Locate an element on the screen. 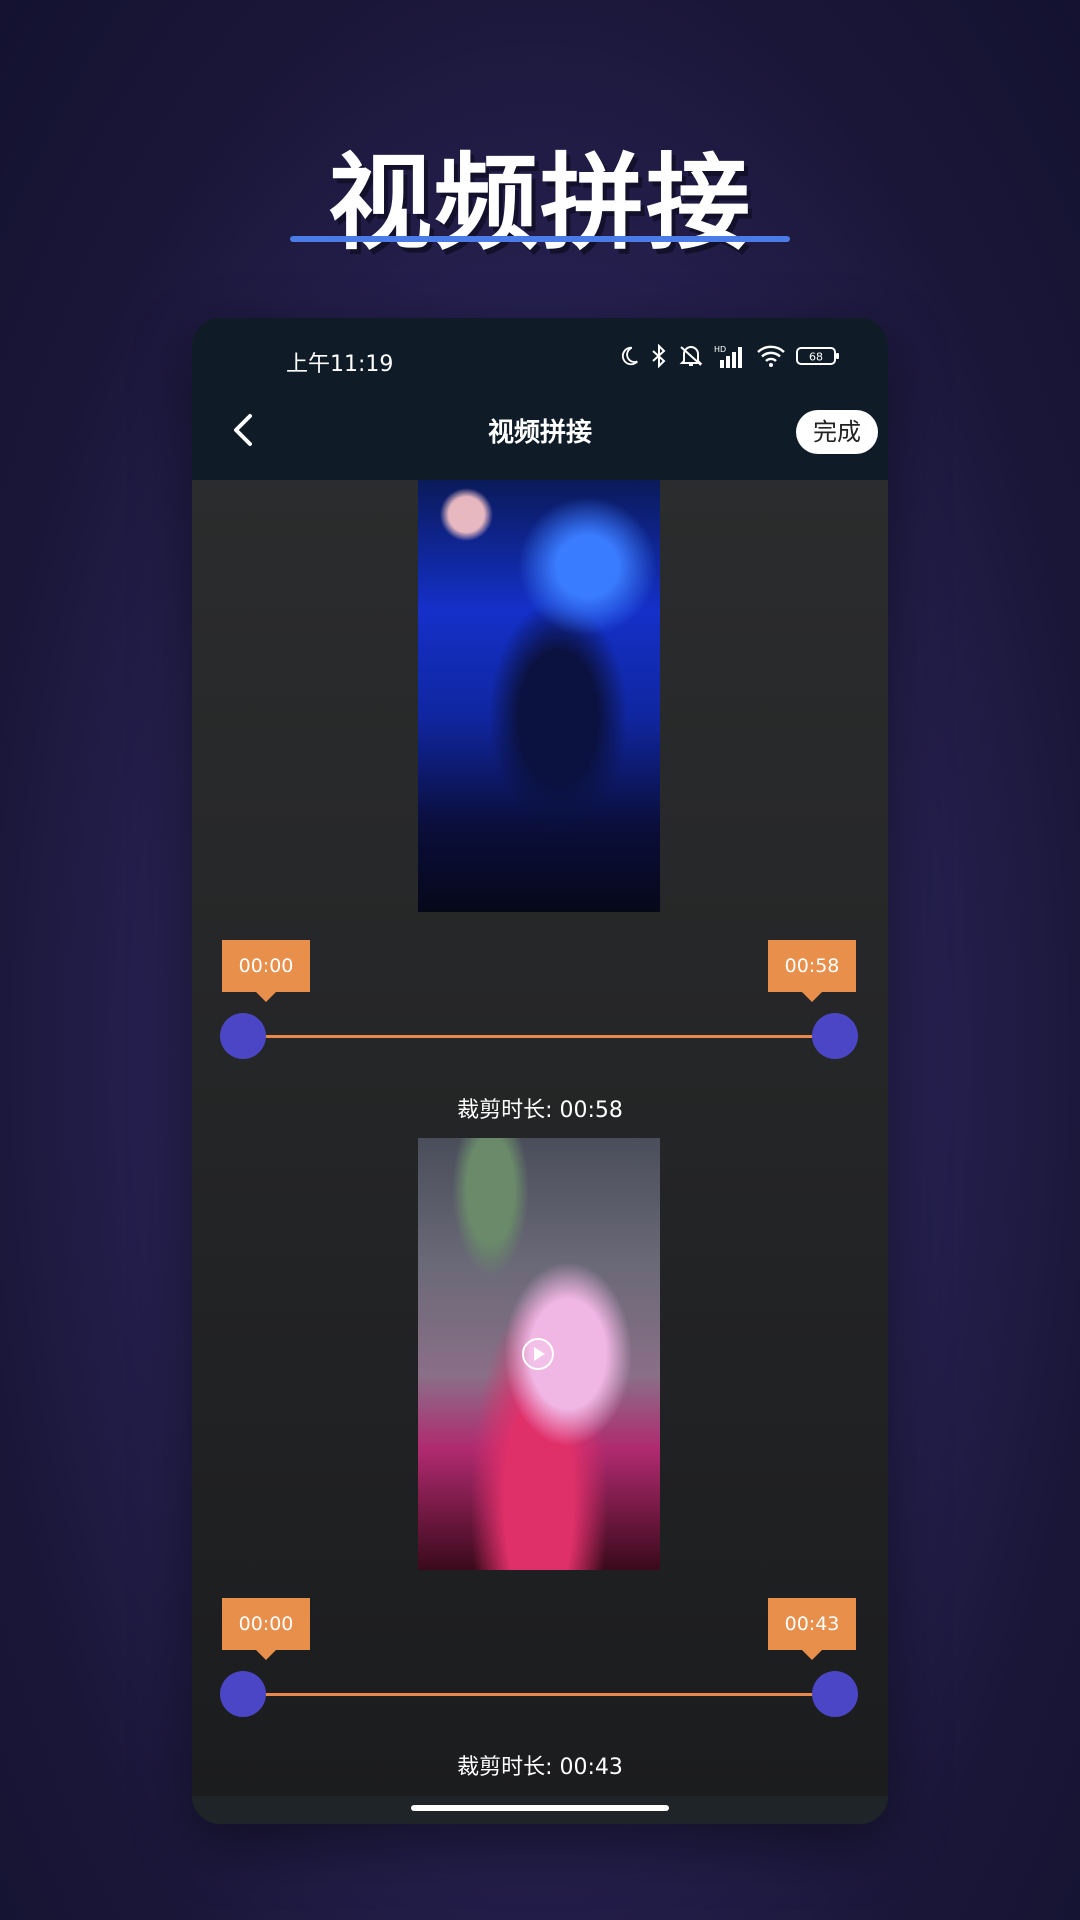  hero-underline is located at coordinates (540, 239).